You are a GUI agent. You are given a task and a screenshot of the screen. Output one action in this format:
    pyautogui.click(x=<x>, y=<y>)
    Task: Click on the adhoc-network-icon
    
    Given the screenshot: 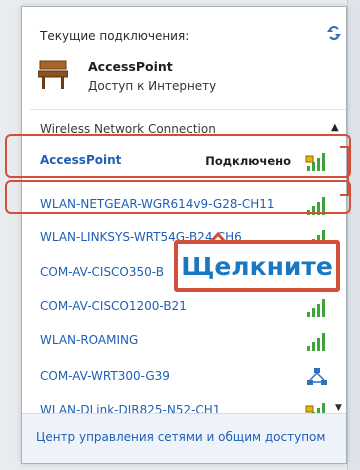 What is the action you would take?
    pyautogui.click(x=317, y=376)
    